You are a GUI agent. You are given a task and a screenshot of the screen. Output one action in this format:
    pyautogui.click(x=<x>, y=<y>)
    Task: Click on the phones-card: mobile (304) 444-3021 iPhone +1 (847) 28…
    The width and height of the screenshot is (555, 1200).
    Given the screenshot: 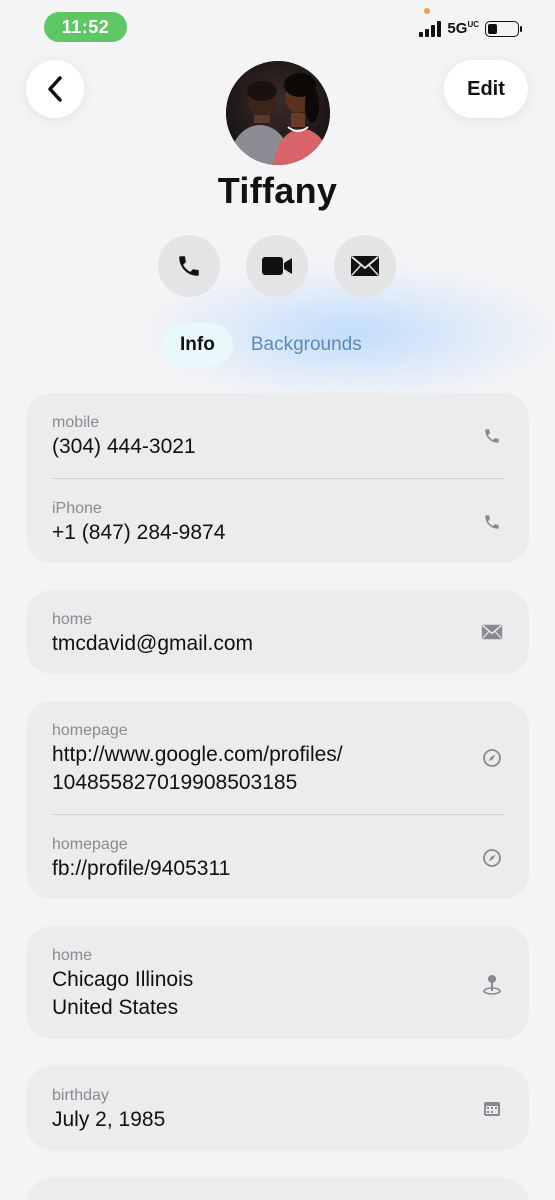 What is the action you would take?
    pyautogui.click(x=277, y=478)
    